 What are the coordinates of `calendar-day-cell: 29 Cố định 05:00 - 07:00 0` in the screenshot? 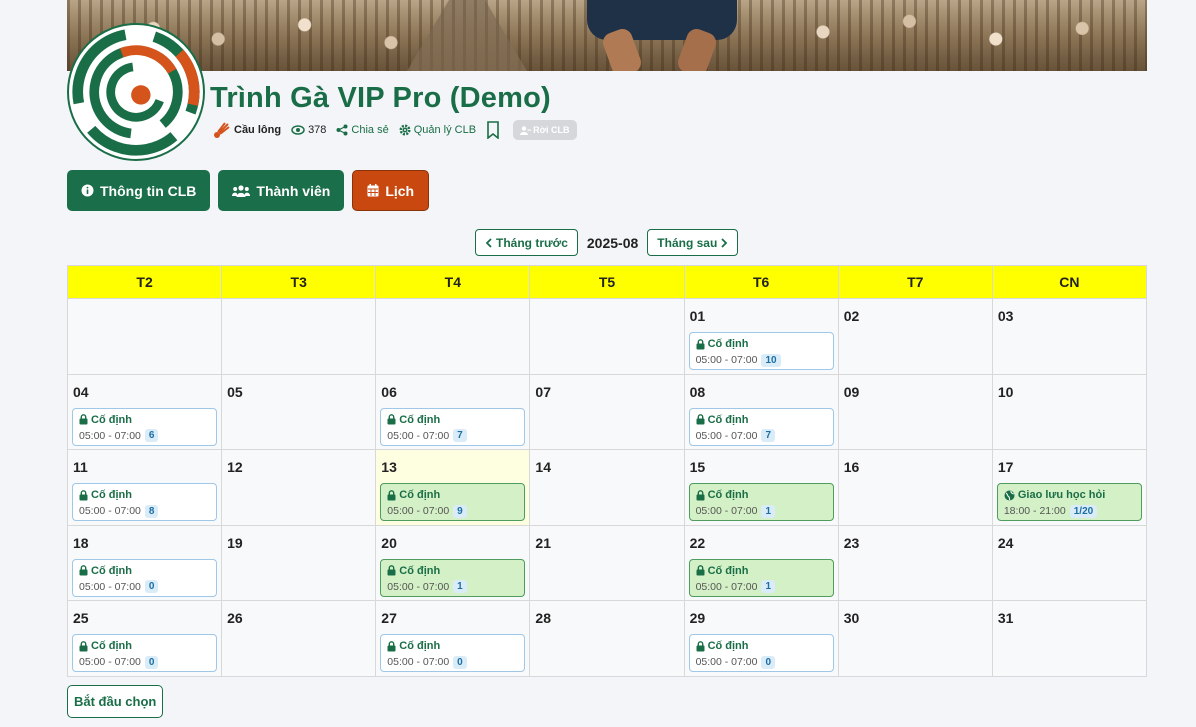 It's located at (761, 638).